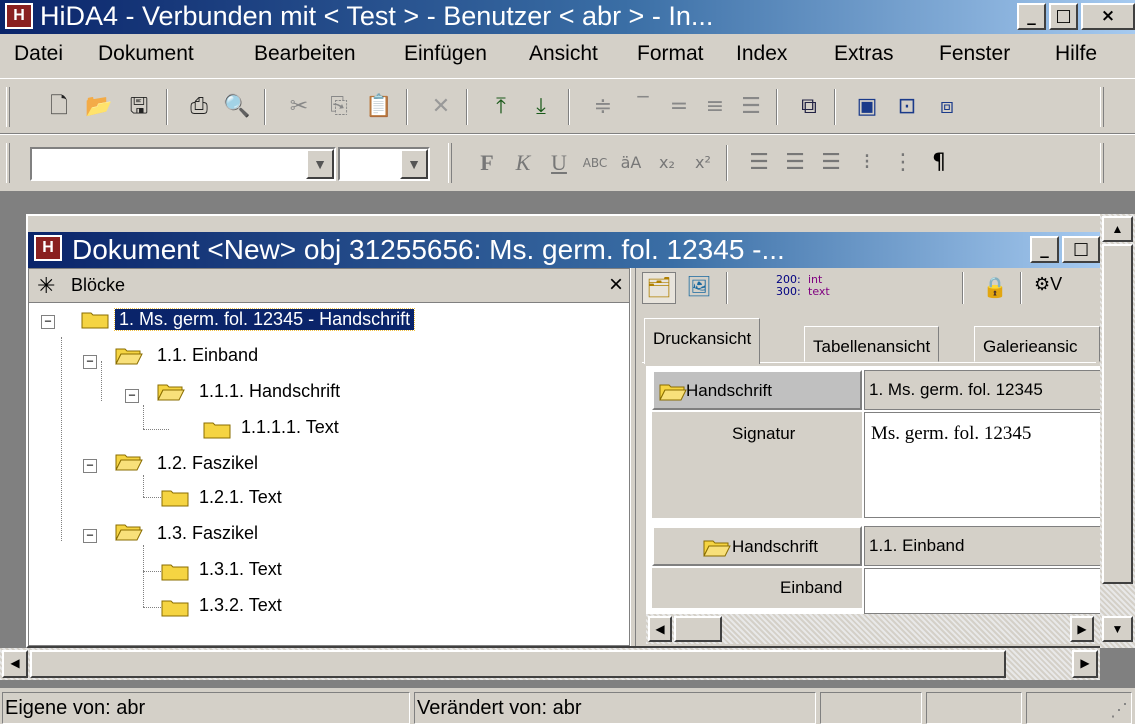  Describe the element at coordinates (199, 107) in the screenshot. I see `print-icon: ⎙` at that location.